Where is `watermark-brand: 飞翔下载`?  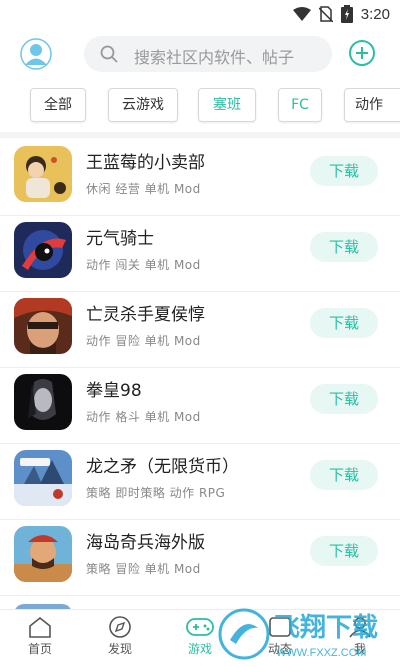
watermark-brand: 飞翔下载 is located at coordinates (326, 628).